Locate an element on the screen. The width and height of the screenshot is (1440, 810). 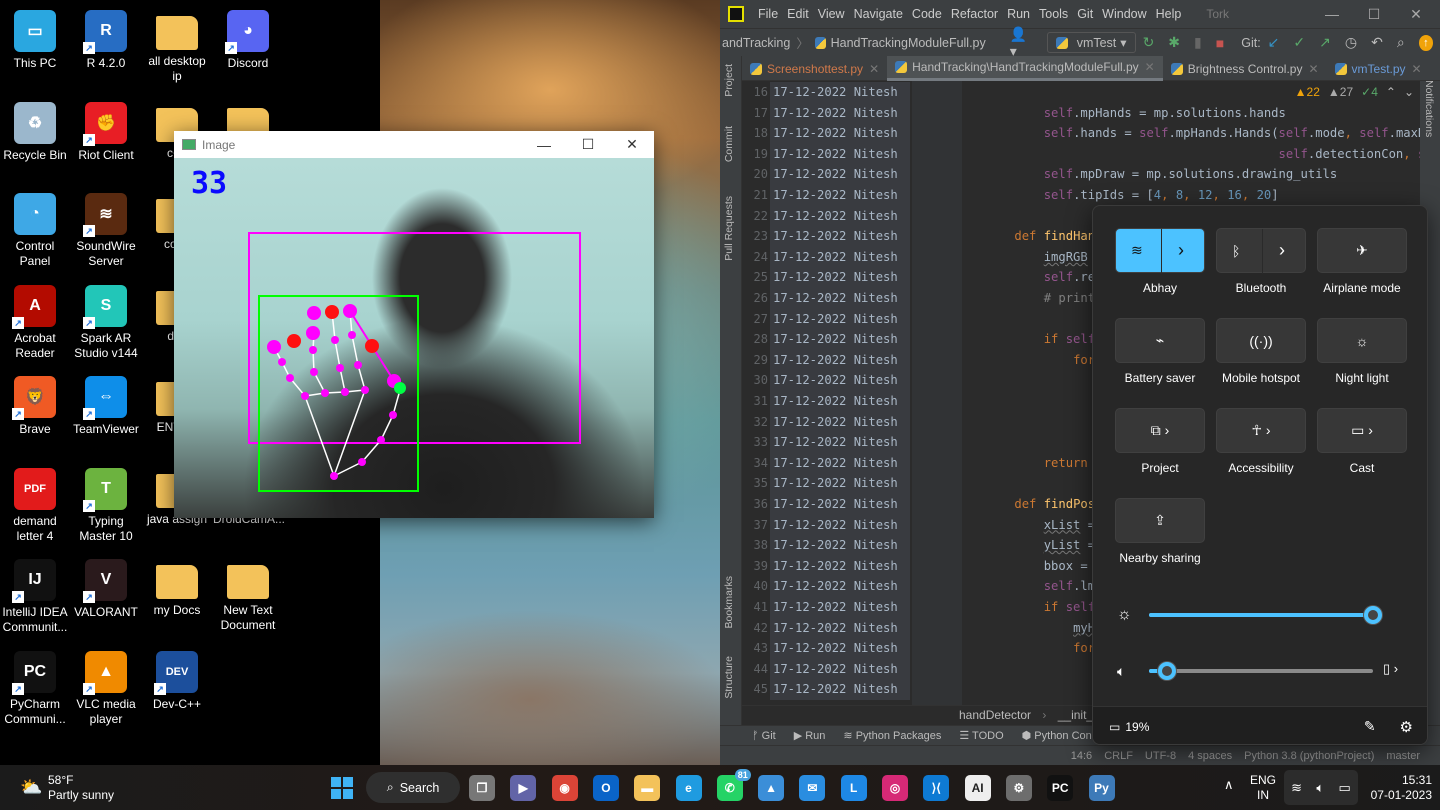
menu-run: Run is located at coordinates (1018, 14).